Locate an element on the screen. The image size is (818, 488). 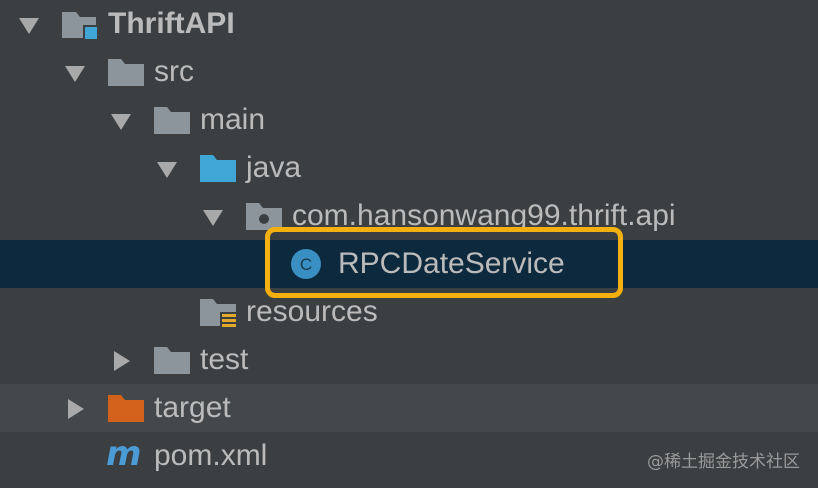
class-icon-letter: C is located at coordinates (306, 264).